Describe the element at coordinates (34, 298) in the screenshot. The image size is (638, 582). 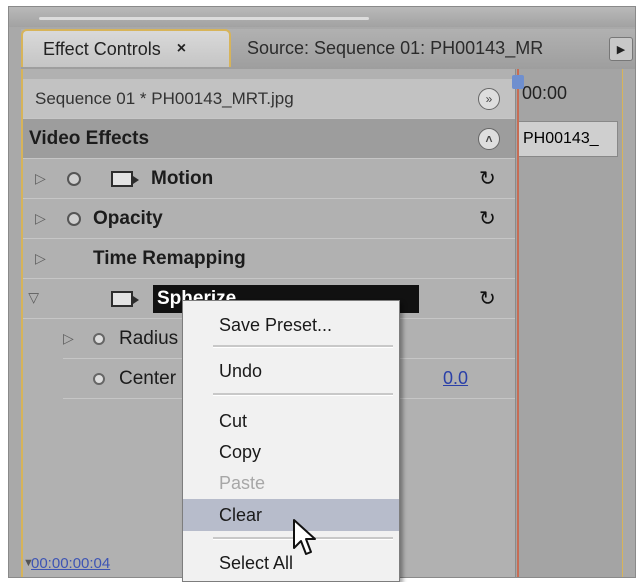
I see `collapse-triangle-icon: ▷` at that location.